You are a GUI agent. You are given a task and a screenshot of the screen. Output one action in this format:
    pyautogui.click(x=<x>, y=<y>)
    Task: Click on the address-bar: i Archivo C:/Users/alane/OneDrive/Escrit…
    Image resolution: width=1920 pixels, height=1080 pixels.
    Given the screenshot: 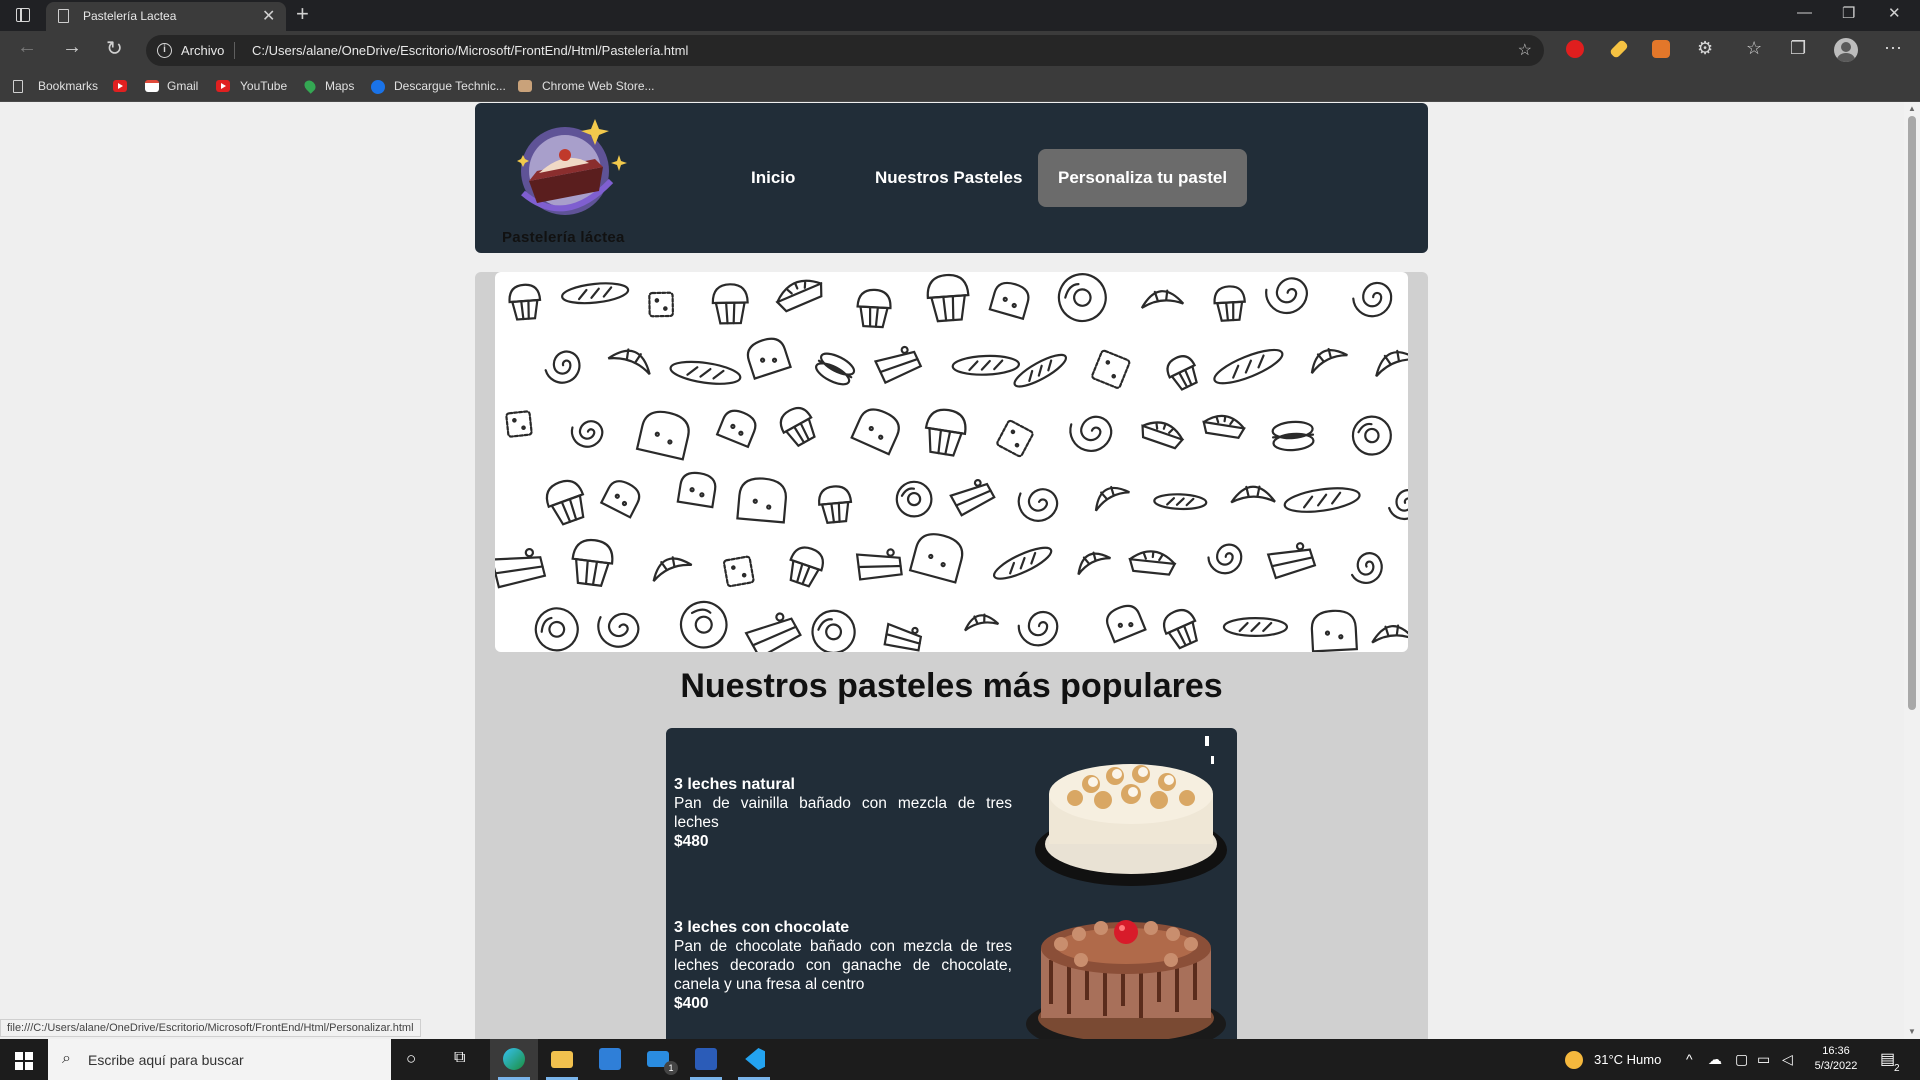 What is the action you would take?
    pyautogui.click(x=845, y=50)
    